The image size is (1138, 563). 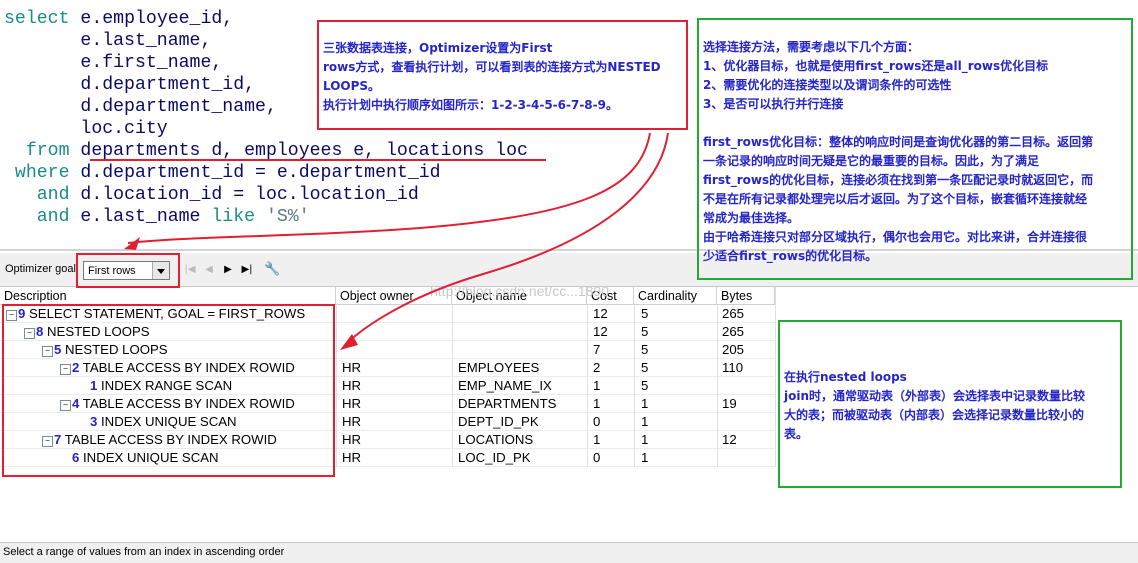 What do you see at coordinates (915, 123) in the screenshot?
I see `note-line` at bounding box center [915, 123].